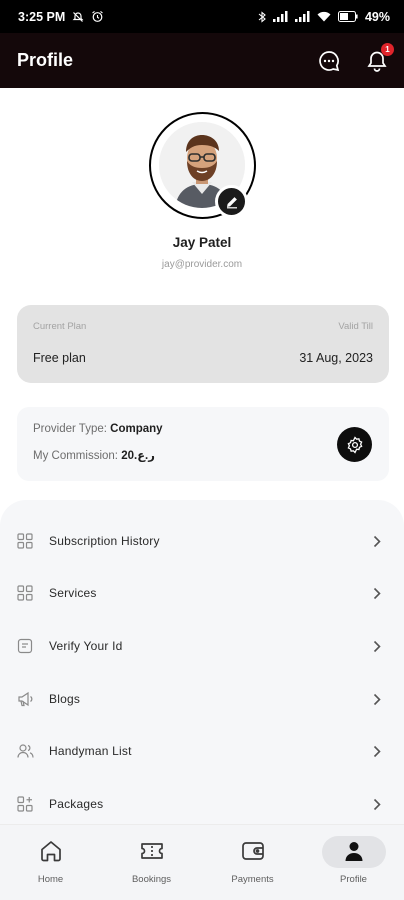  I want to click on menu-item-subscription-history: Subscription History, so click(202, 541).